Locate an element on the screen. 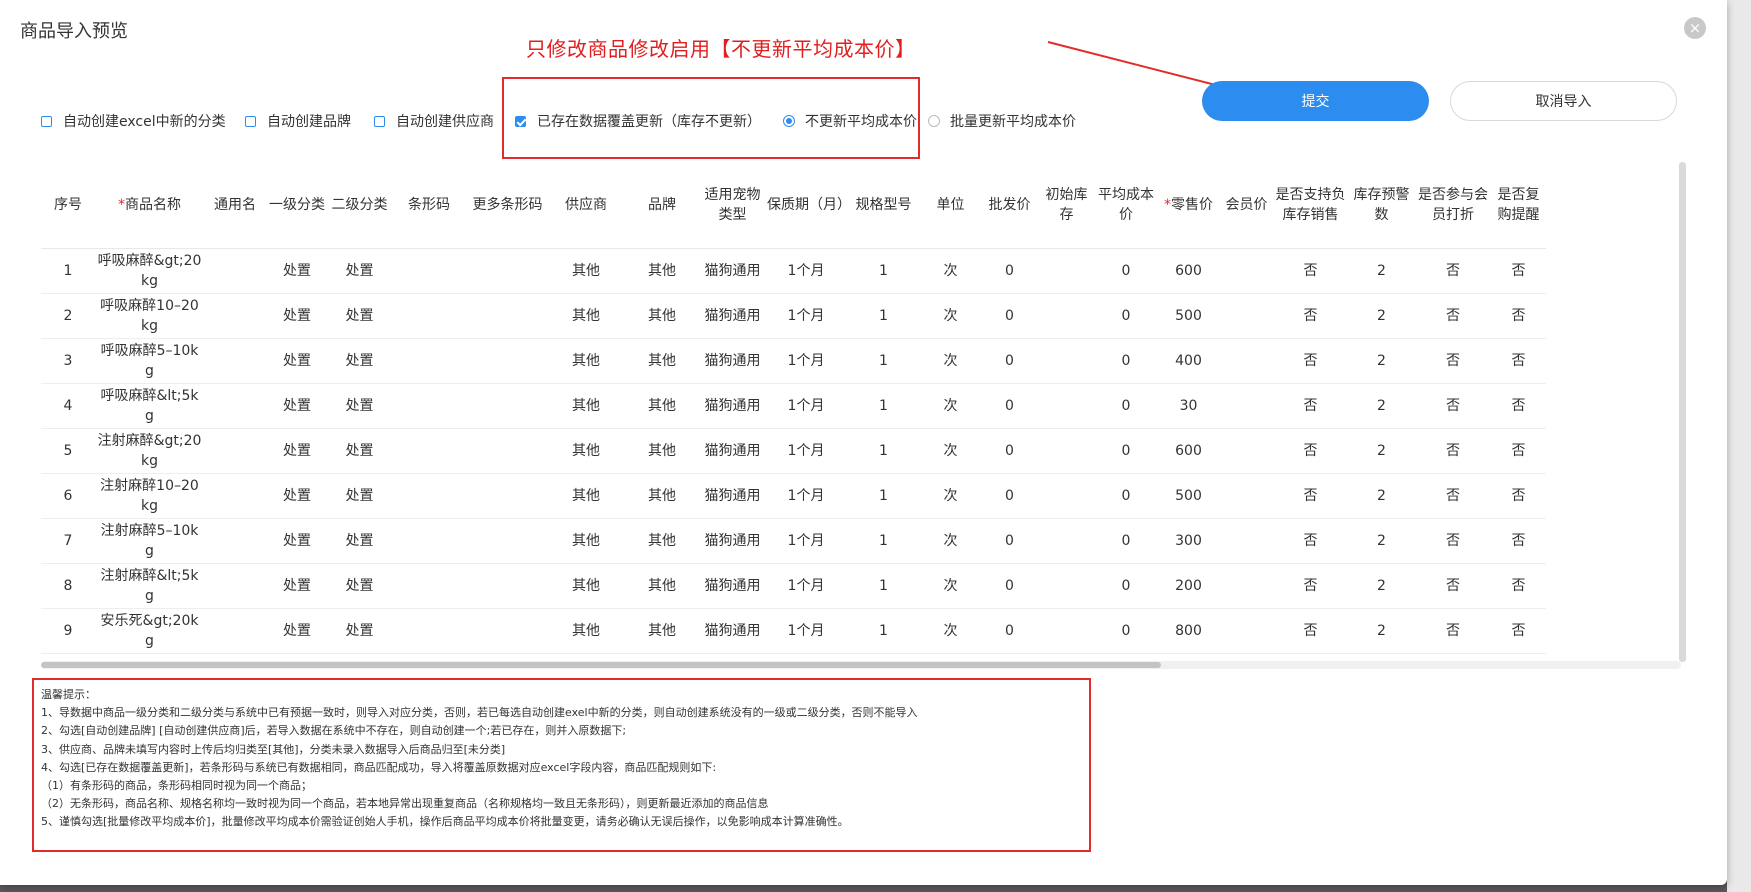  cell-retail: 600 is located at coordinates (1188, 271).